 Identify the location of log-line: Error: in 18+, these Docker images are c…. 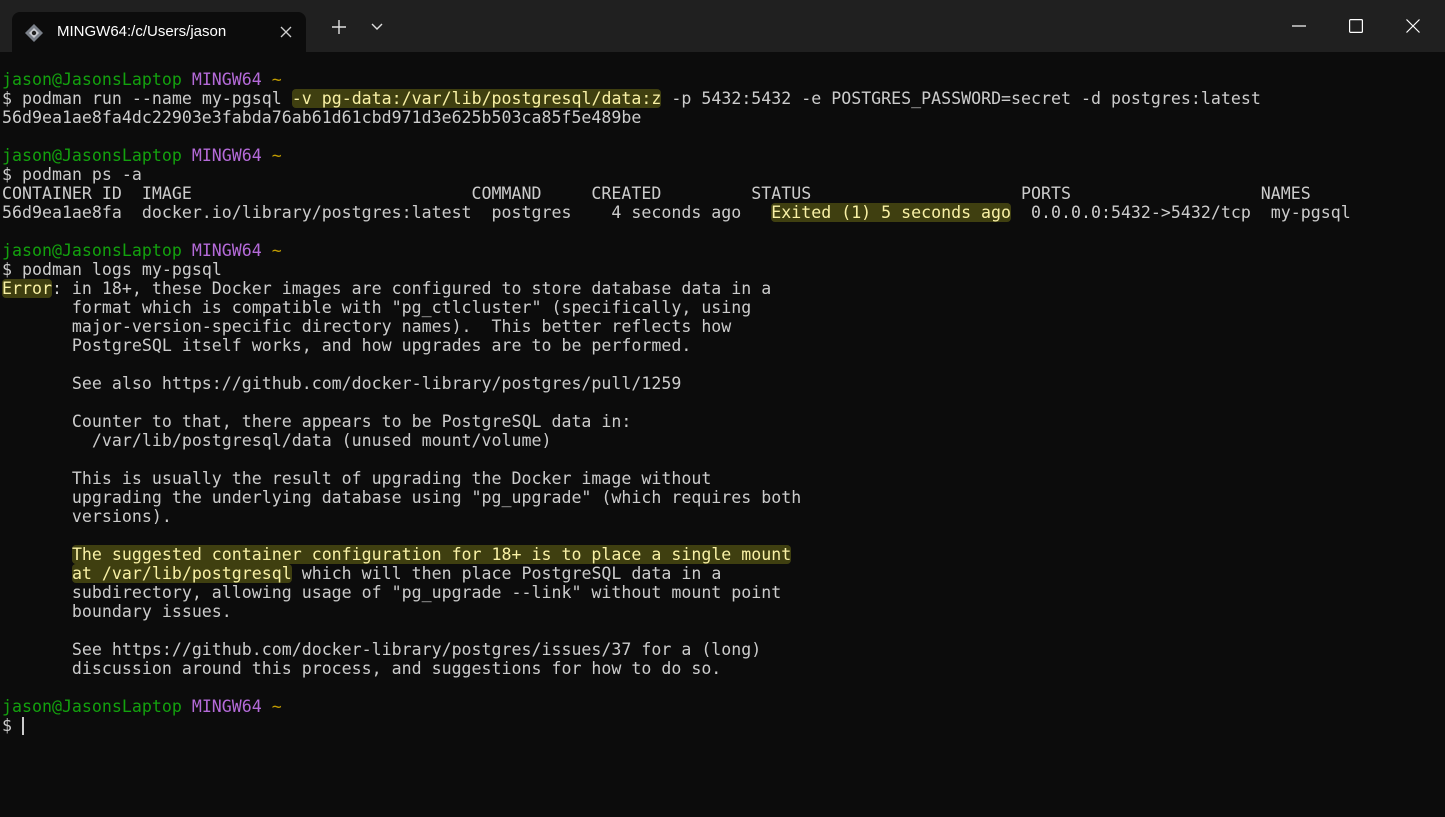
(386, 288).